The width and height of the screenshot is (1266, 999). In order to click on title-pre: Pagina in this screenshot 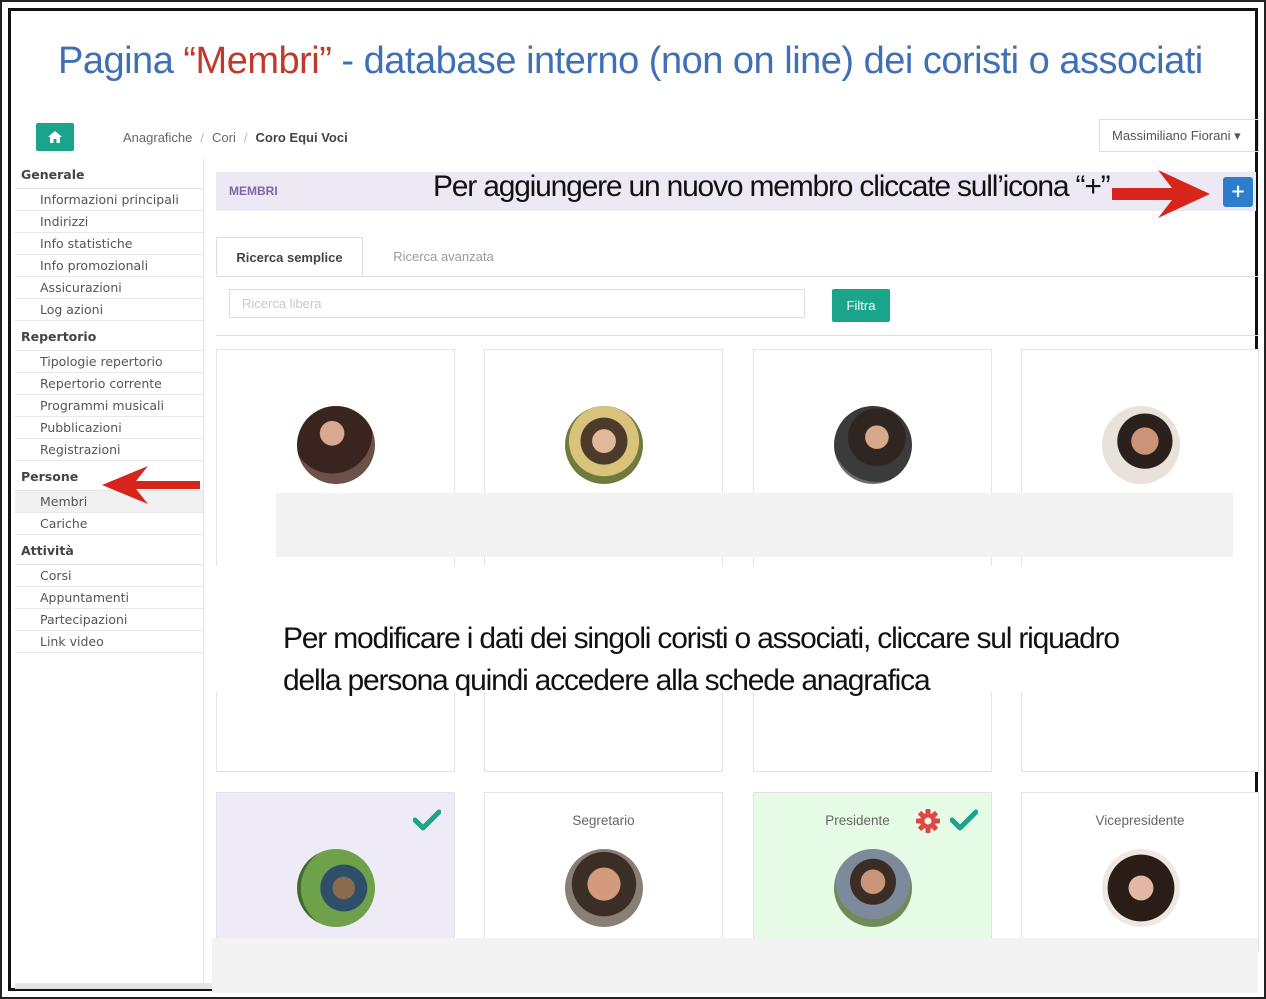, I will do `click(121, 61)`.